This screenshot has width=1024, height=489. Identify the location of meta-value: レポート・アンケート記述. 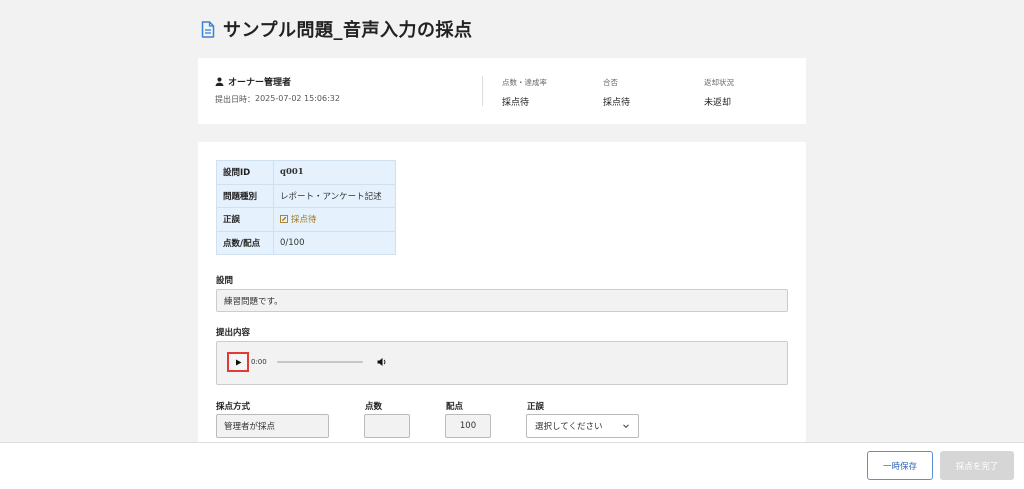
(334, 195).